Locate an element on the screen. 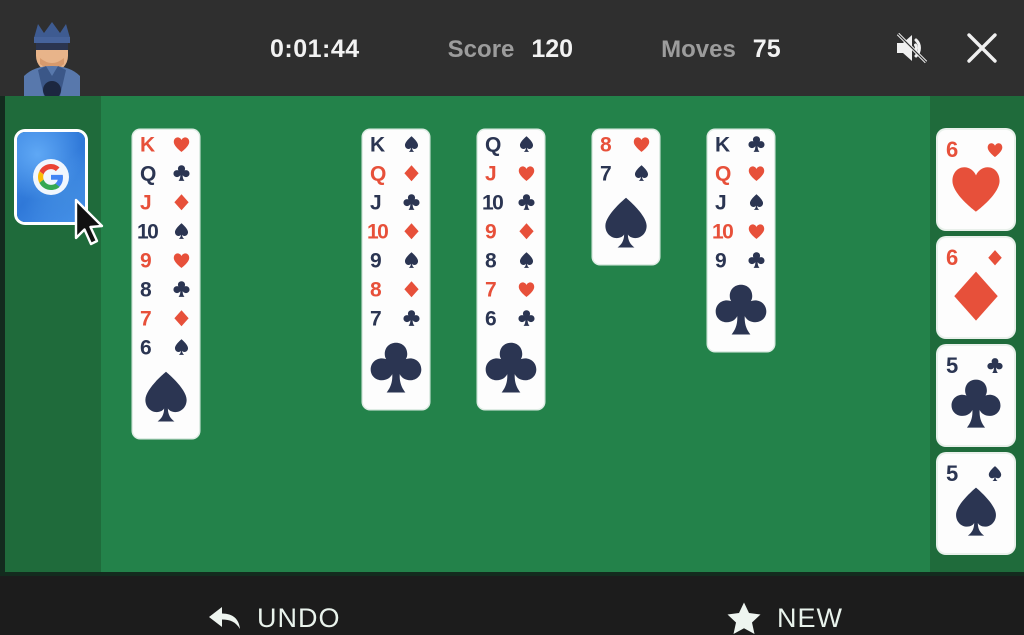 The height and width of the screenshot is (635, 1024). new-label: NEW is located at coordinates (810, 617).